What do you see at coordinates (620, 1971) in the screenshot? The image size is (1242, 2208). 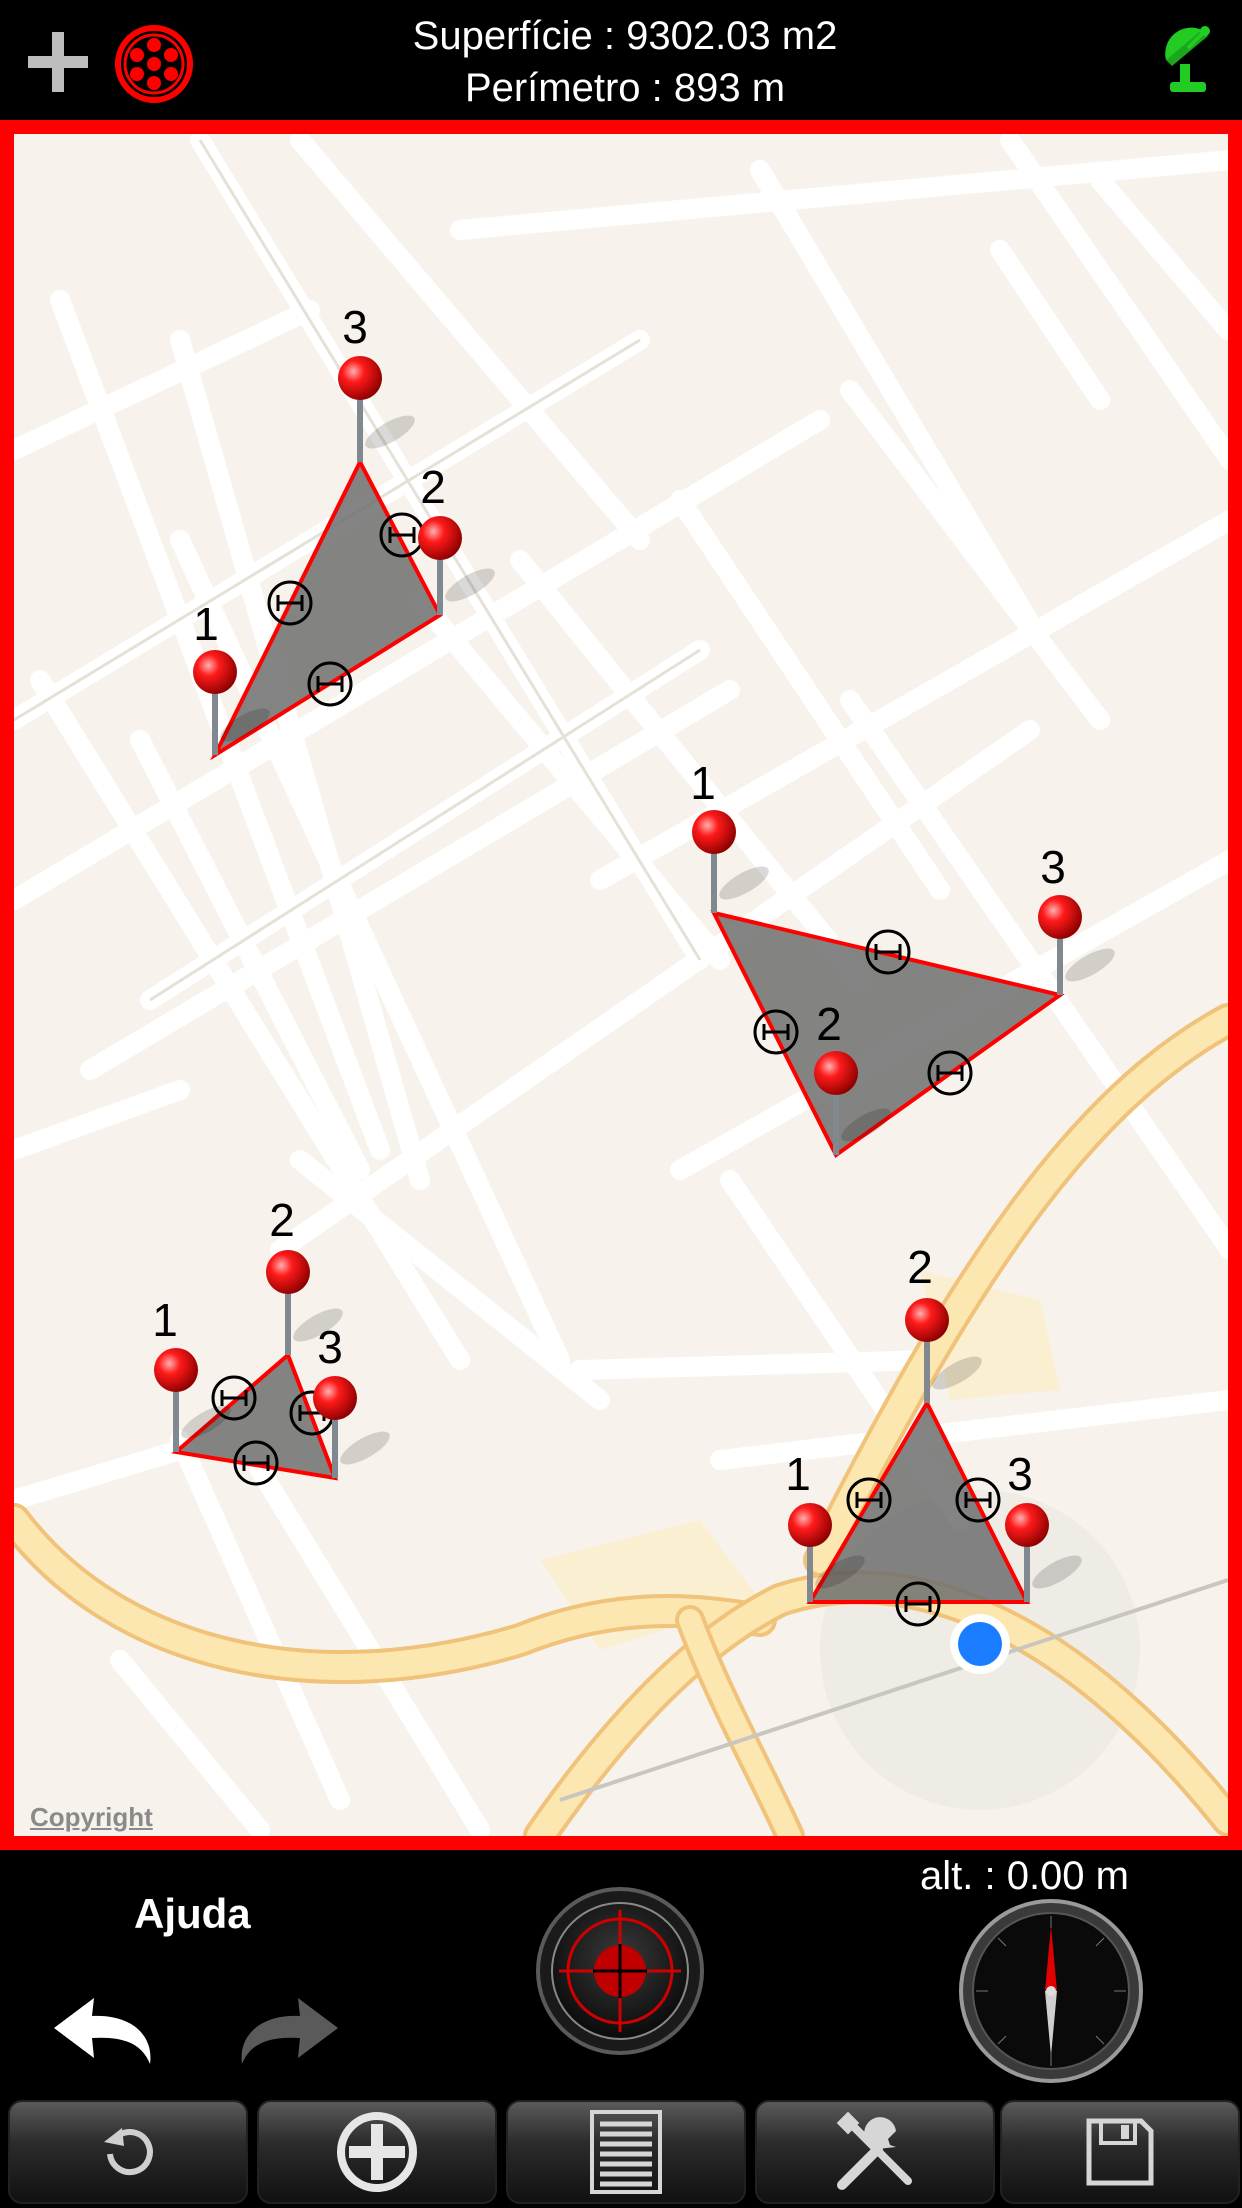 I see `crosshair-icon` at bounding box center [620, 1971].